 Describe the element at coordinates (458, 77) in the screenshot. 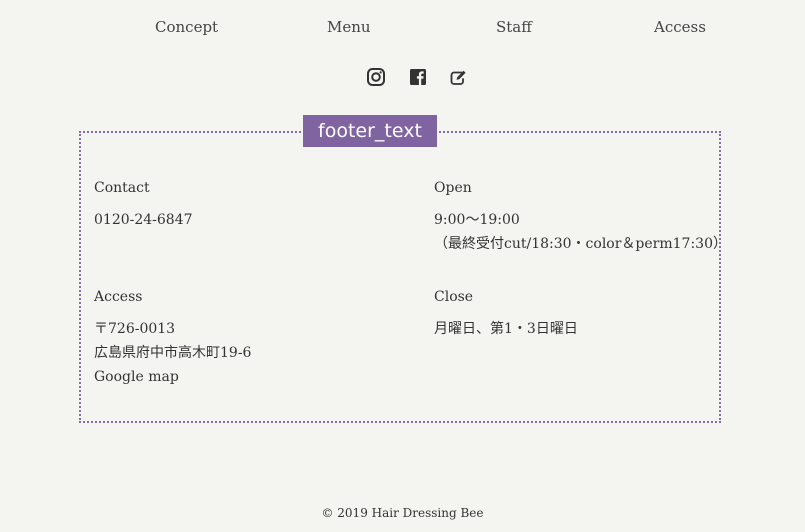

I see `blog-edit-icon` at that location.